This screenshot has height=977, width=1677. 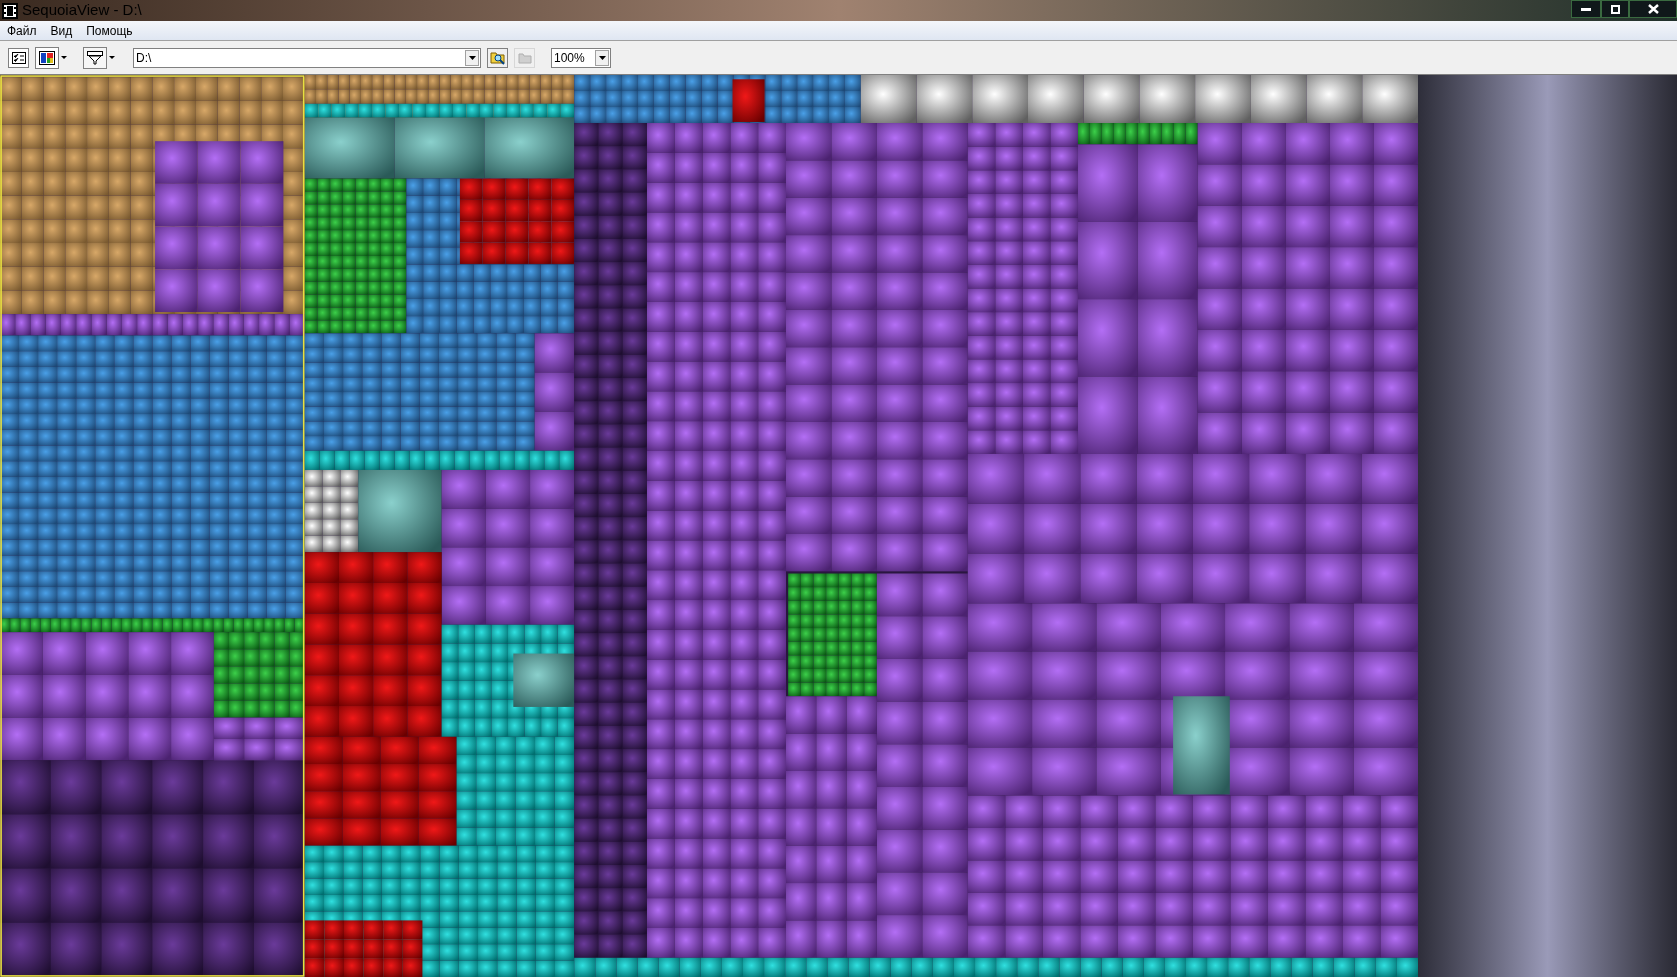 I want to click on menu-item: Помощь, so click(x=109, y=30).